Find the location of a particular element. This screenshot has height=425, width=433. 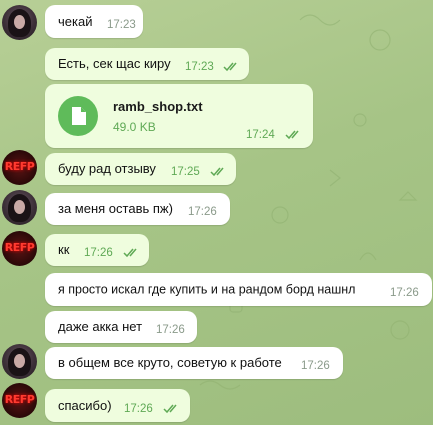

message-text: в общем все круто, советую к работе is located at coordinates (170, 362).